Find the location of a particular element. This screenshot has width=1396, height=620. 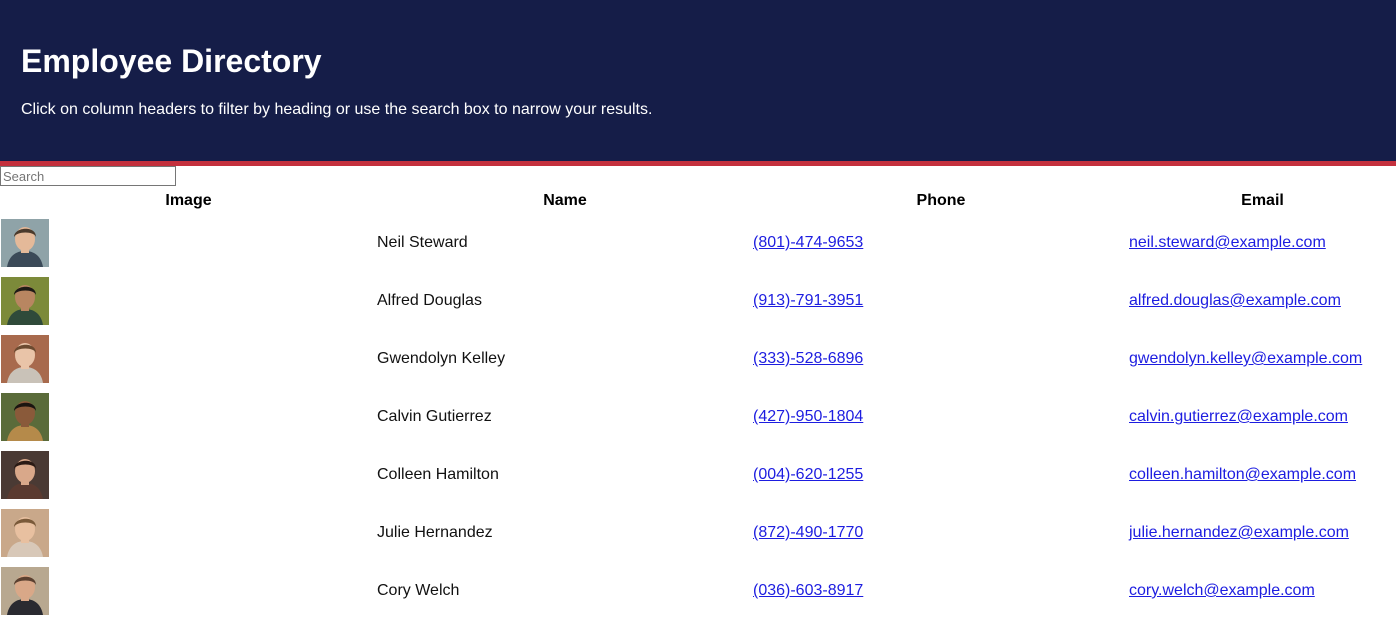

phone-link: (333)-528-6896 is located at coordinates (808, 358).